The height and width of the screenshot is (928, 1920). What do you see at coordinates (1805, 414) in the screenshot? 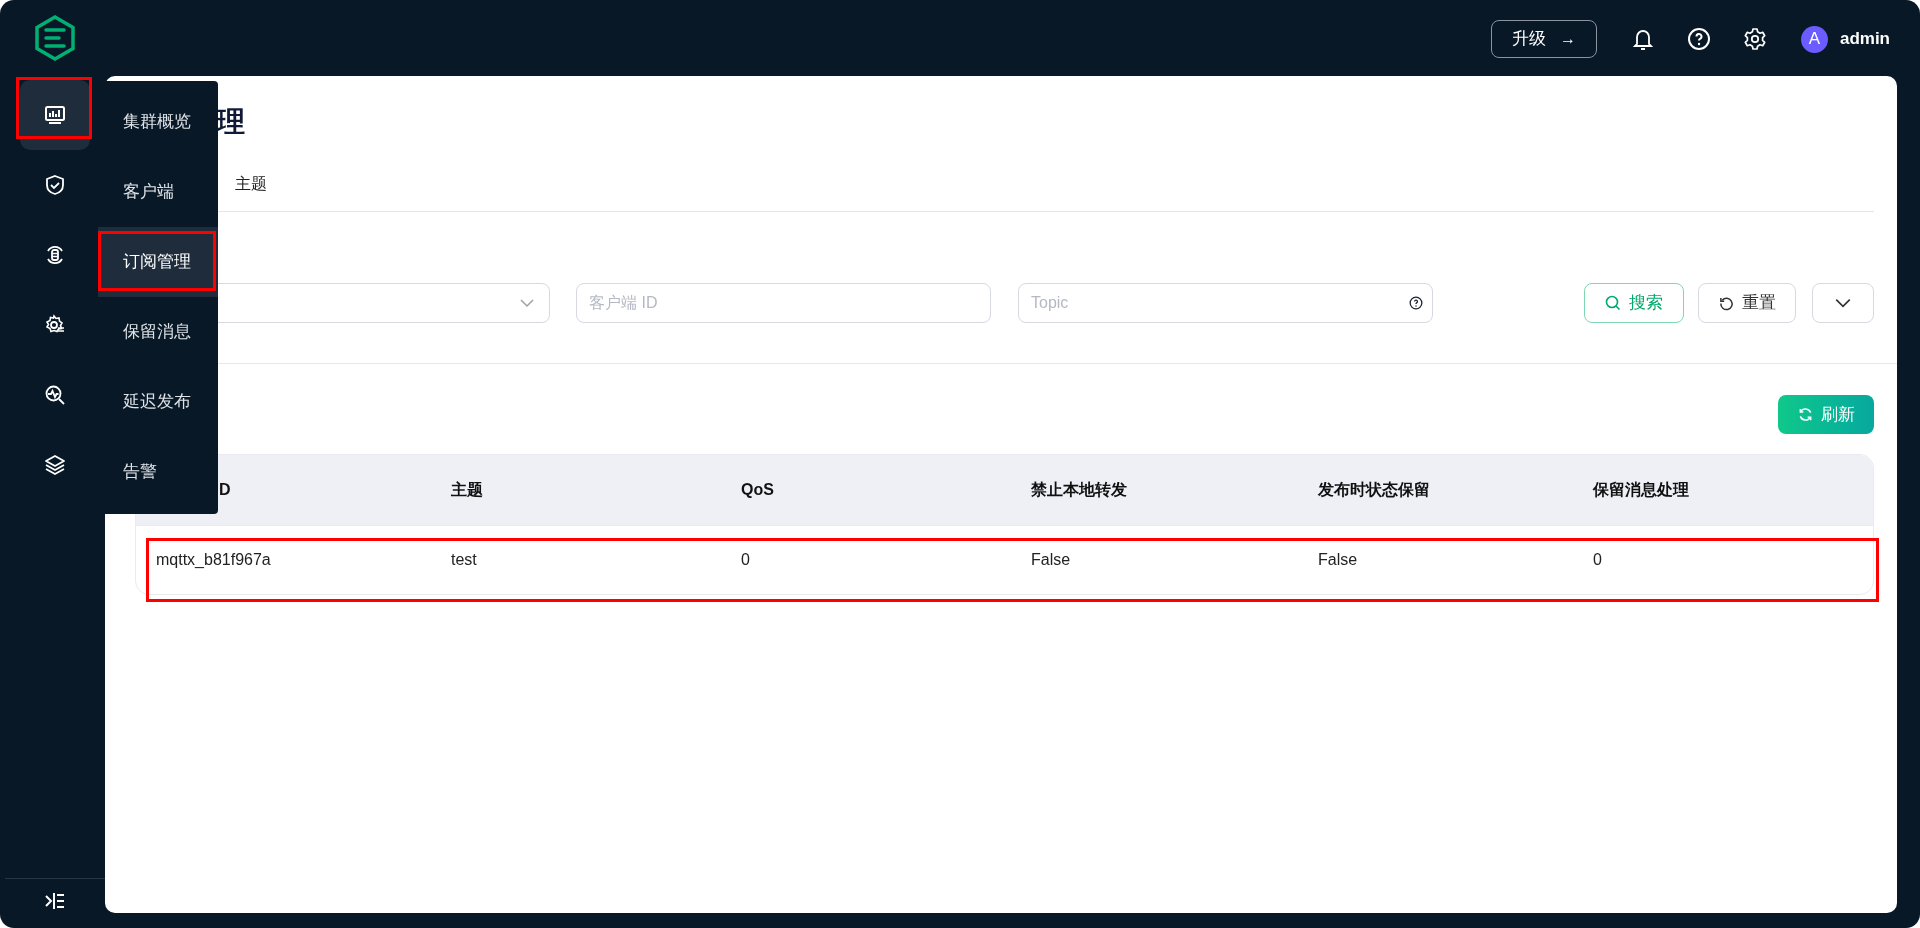
I see `refresh-icon` at bounding box center [1805, 414].